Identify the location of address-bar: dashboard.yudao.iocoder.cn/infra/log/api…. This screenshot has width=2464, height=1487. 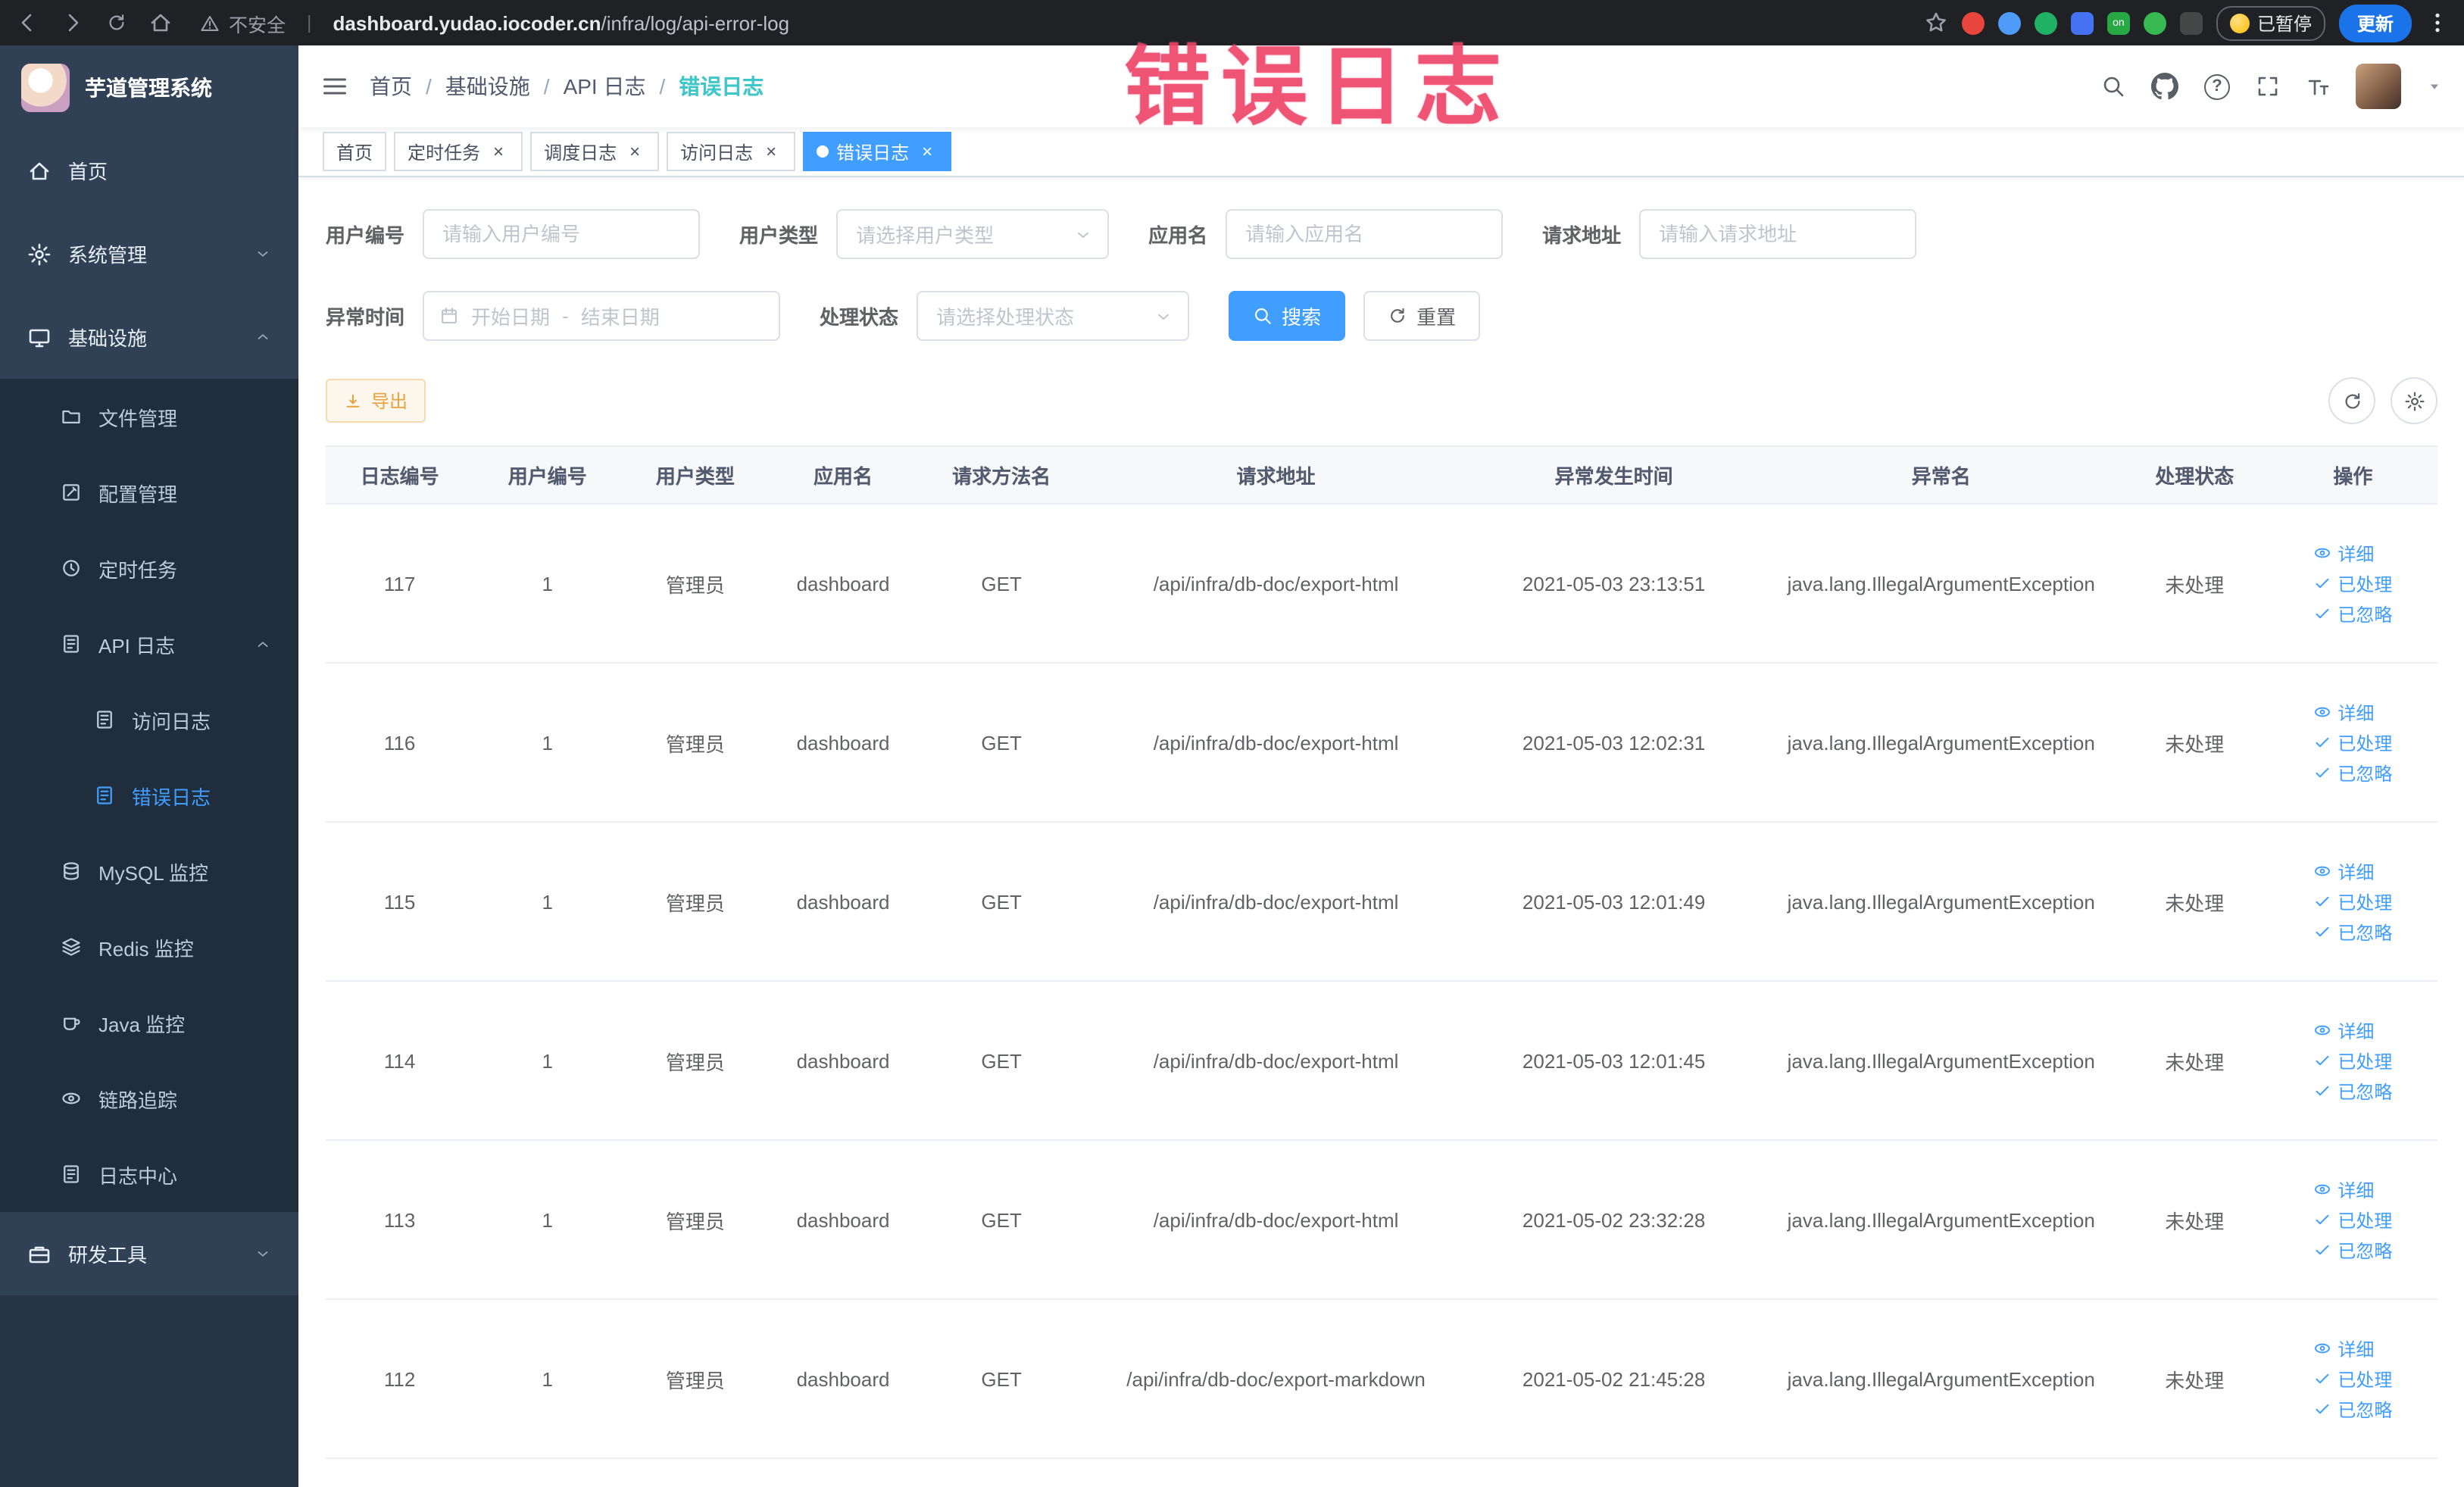
(1115, 22).